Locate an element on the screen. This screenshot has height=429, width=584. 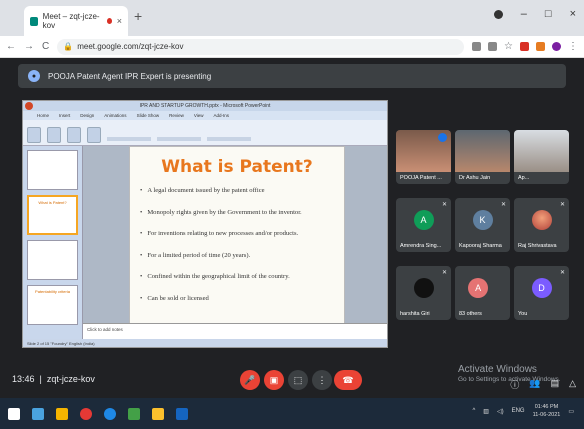
slide-thumbnail-selected: What is Patent? is located at coordinates (52, 215).